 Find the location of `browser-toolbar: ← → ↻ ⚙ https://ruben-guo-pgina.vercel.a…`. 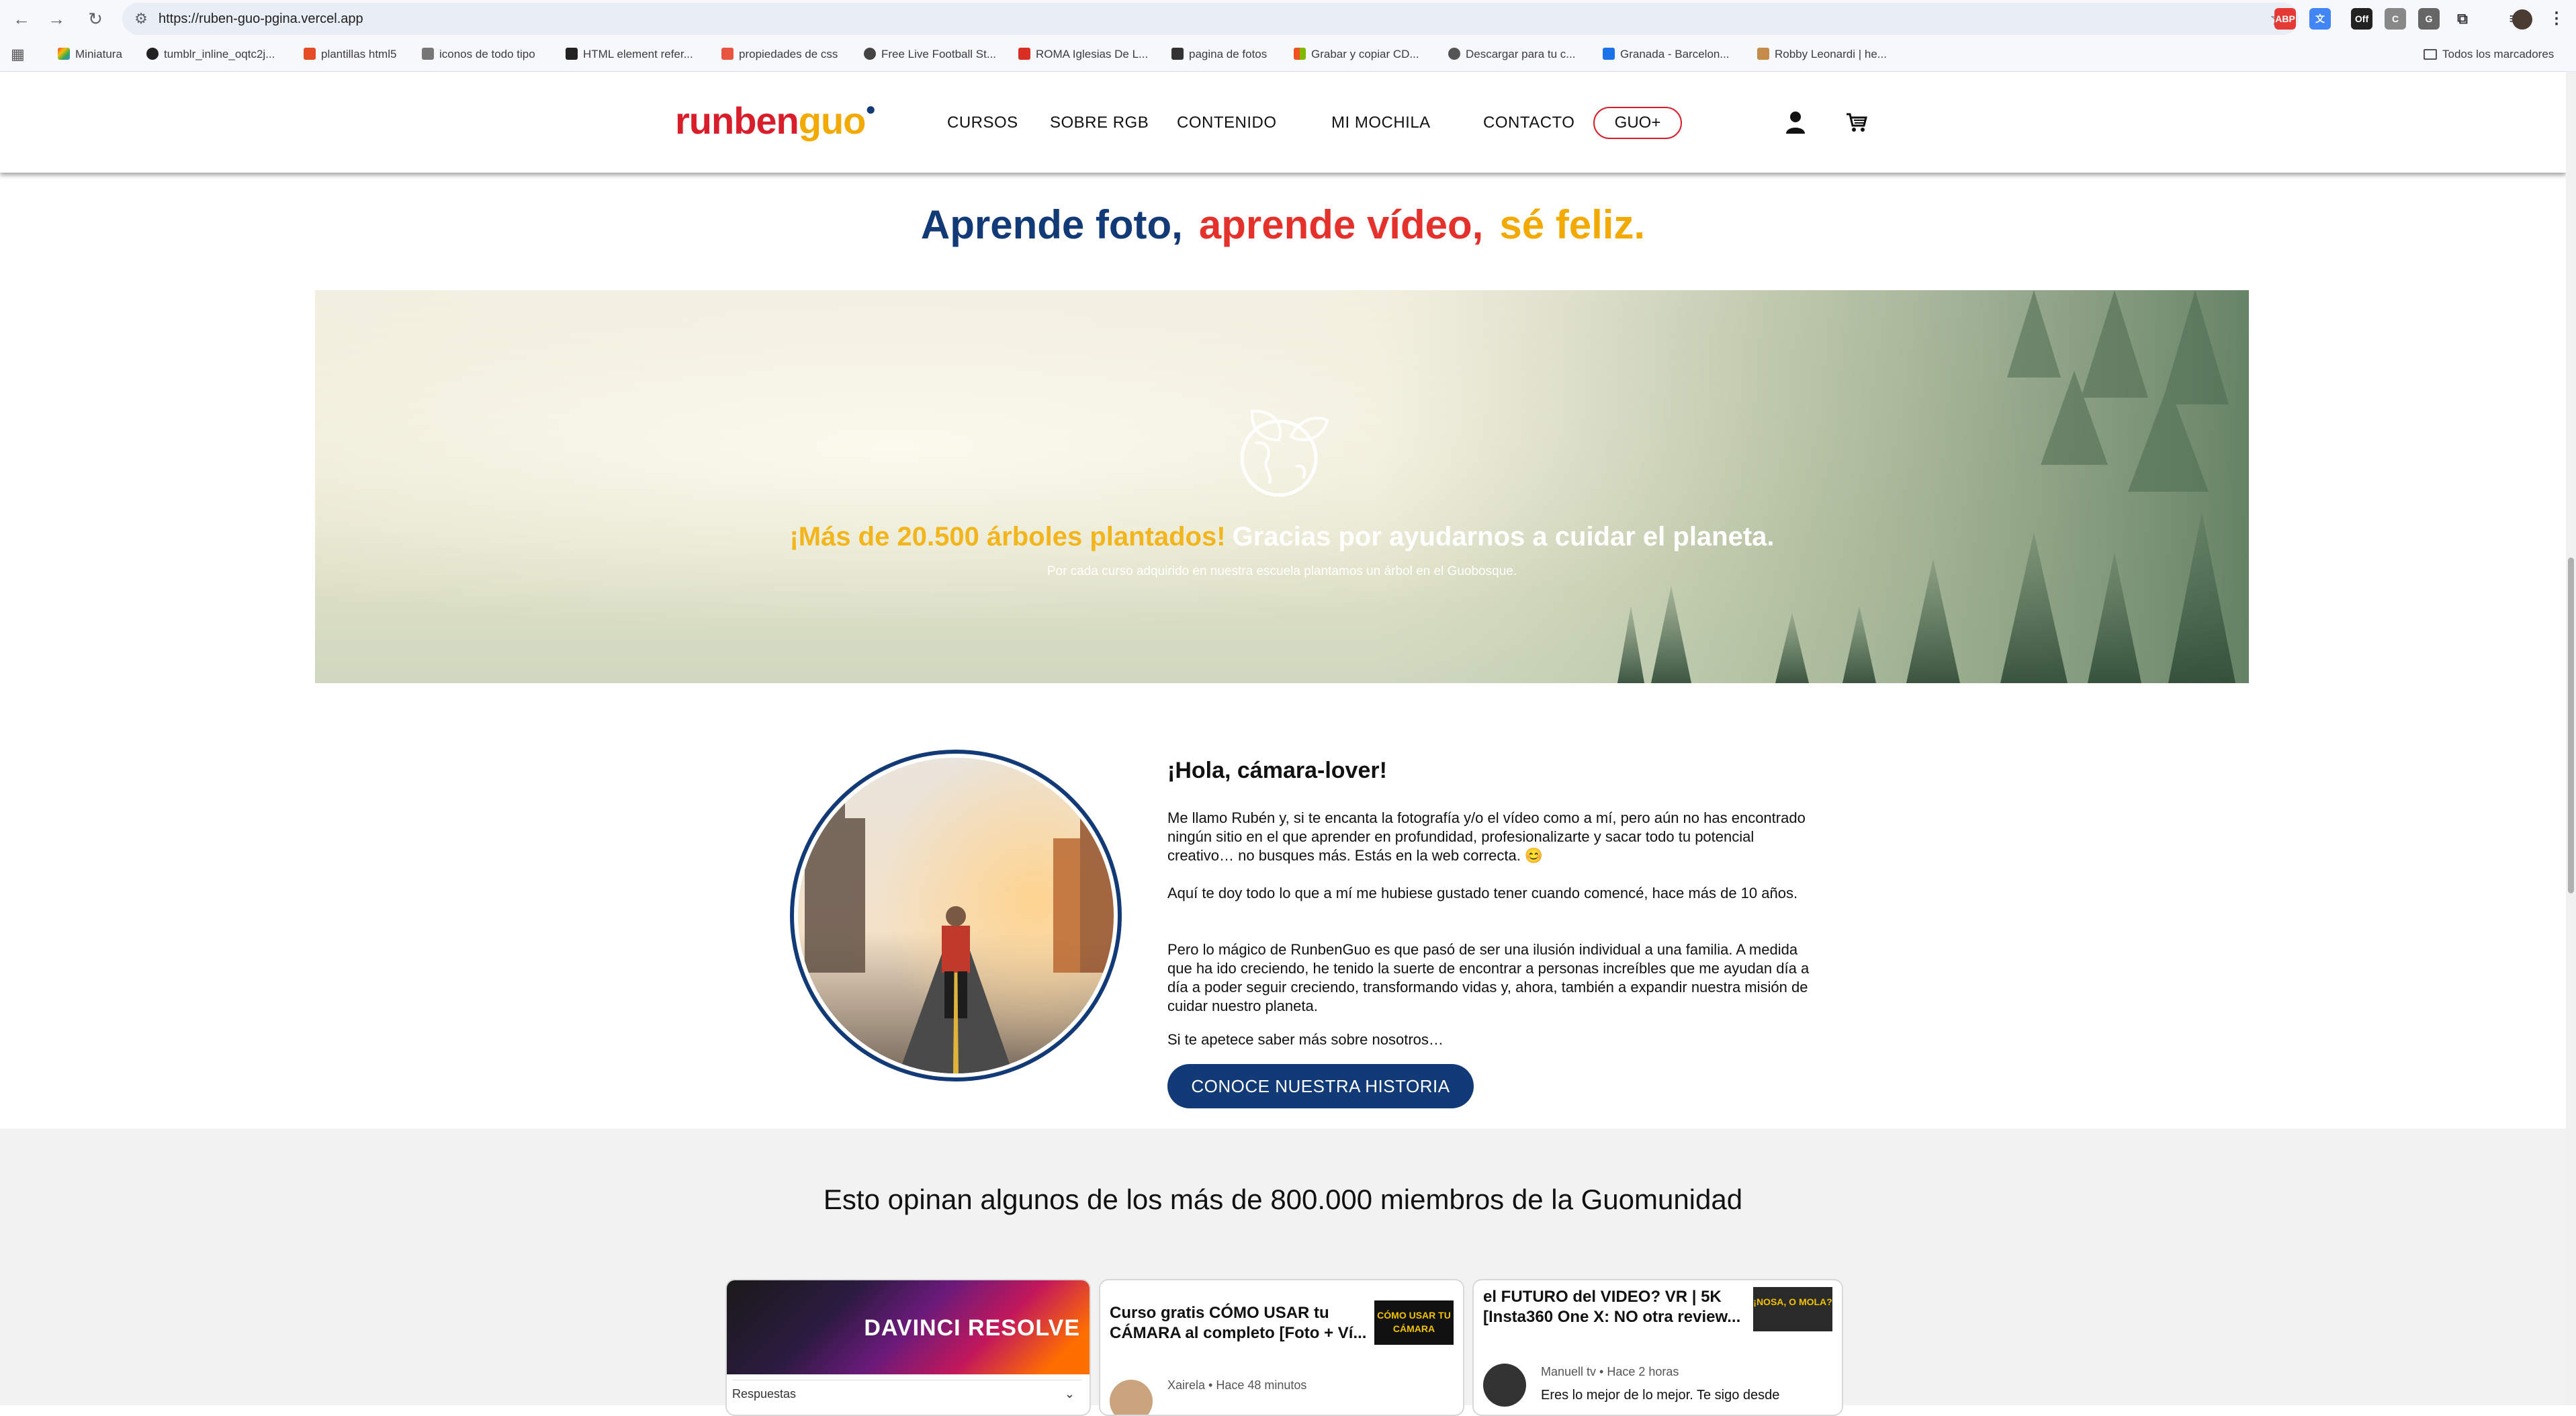

browser-toolbar: ← → ↻ ⚙ https://ruben-guo-pgina.vercel.a… is located at coordinates (1288, 19).